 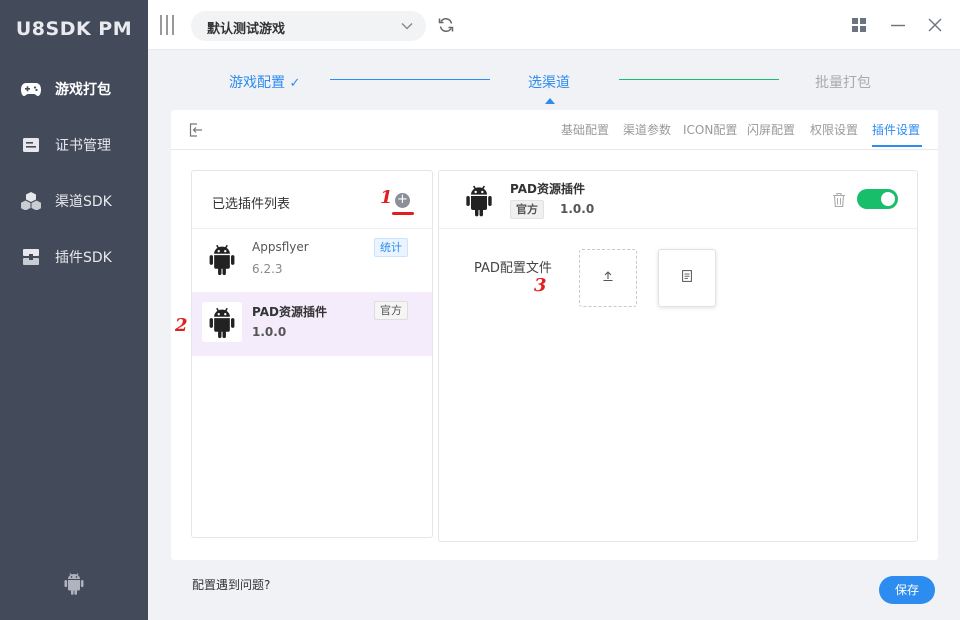 I want to click on tab-basic-config: 基础配置, so click(x=585, y=129).